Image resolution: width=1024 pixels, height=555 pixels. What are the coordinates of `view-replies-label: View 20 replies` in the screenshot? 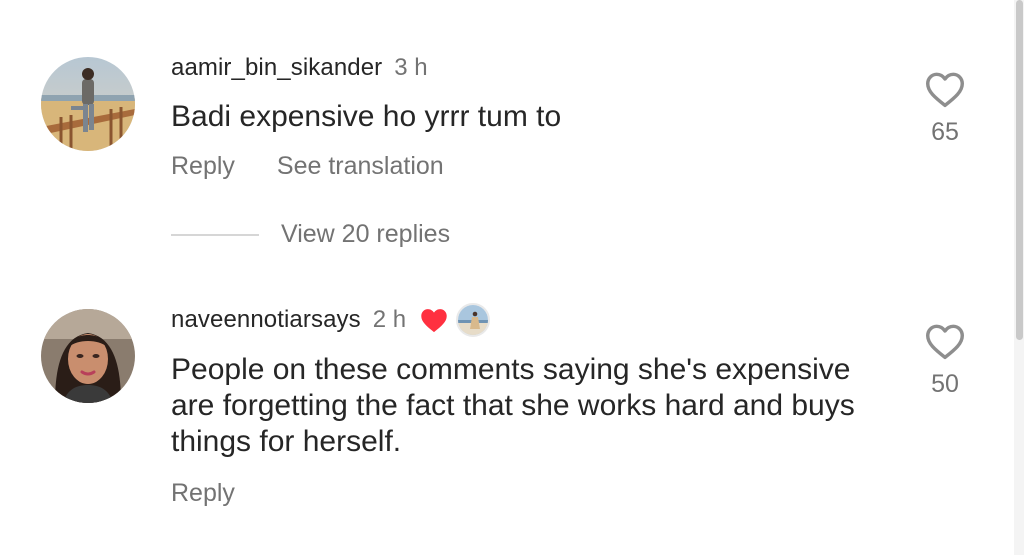 It's located at (366, 234).